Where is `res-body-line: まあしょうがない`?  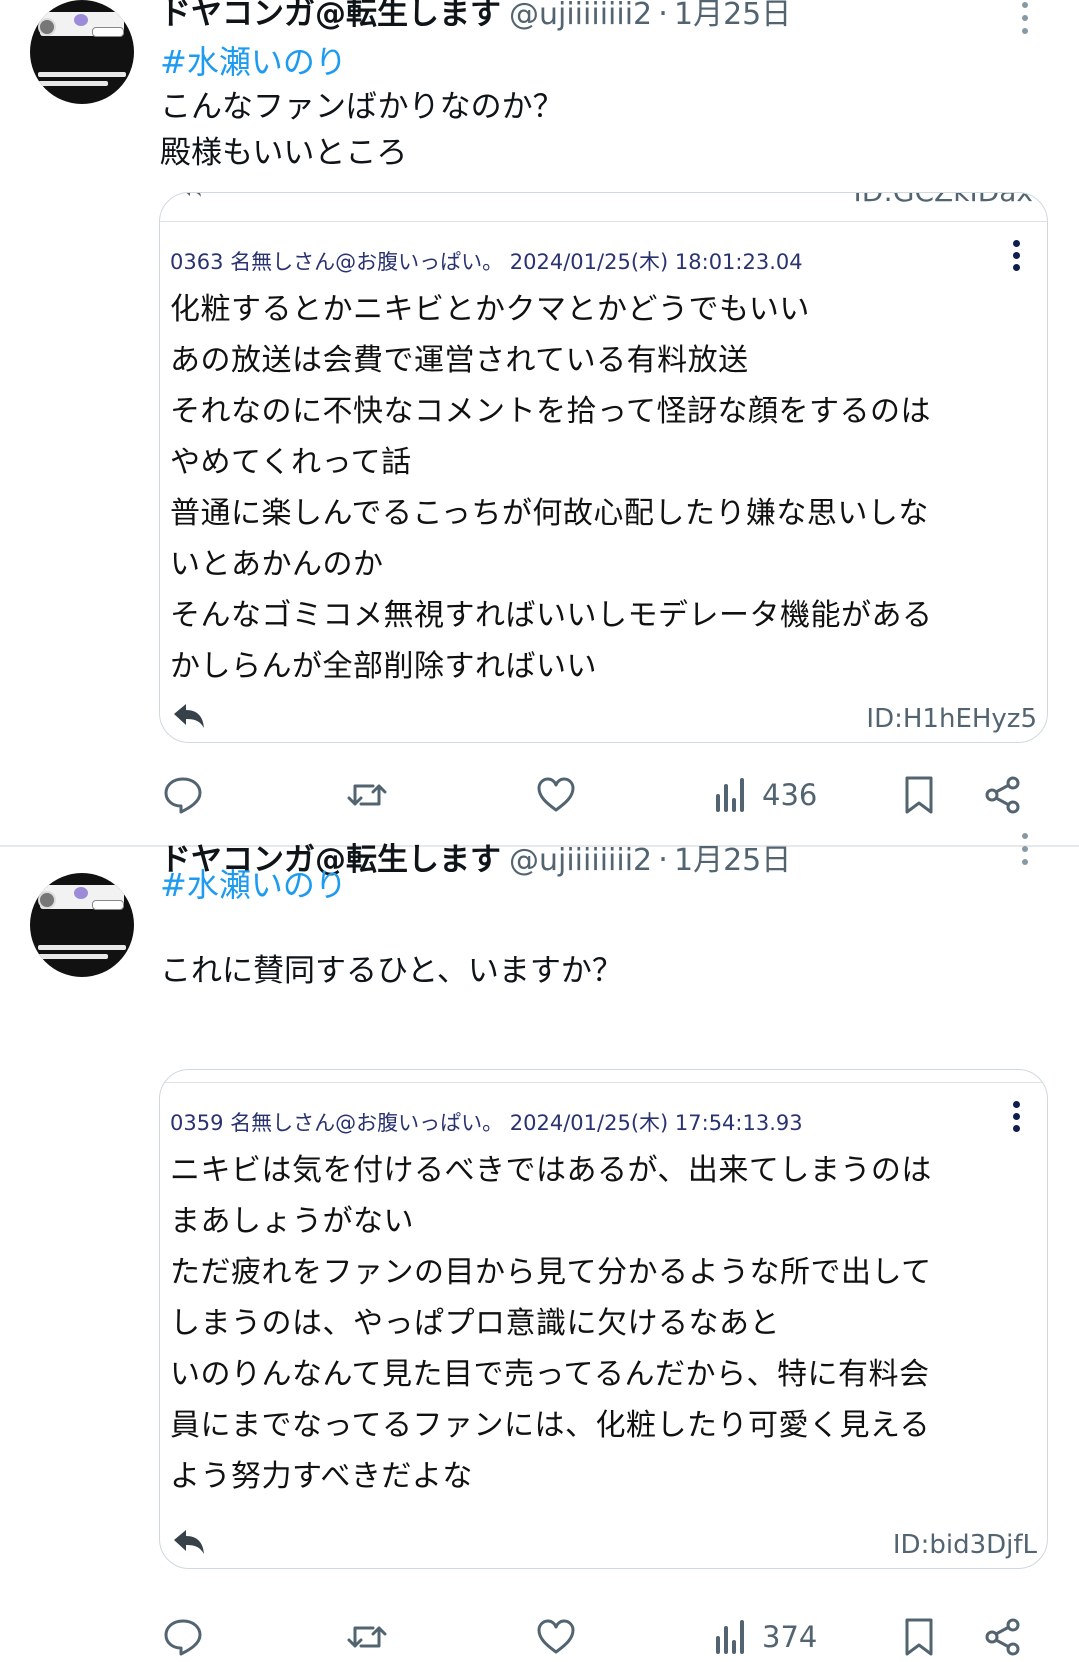 res-body-line: まあしょうがない is located at coordinates (292, 1221).